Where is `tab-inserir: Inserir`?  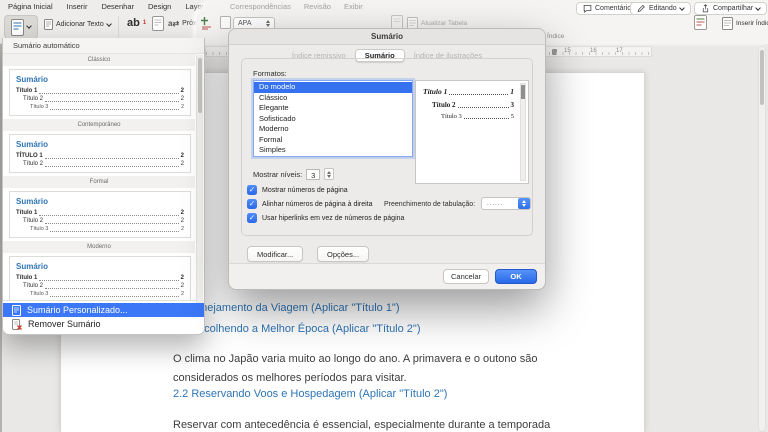 tab-inserir: Inserir is located at coordinates (77, 6).